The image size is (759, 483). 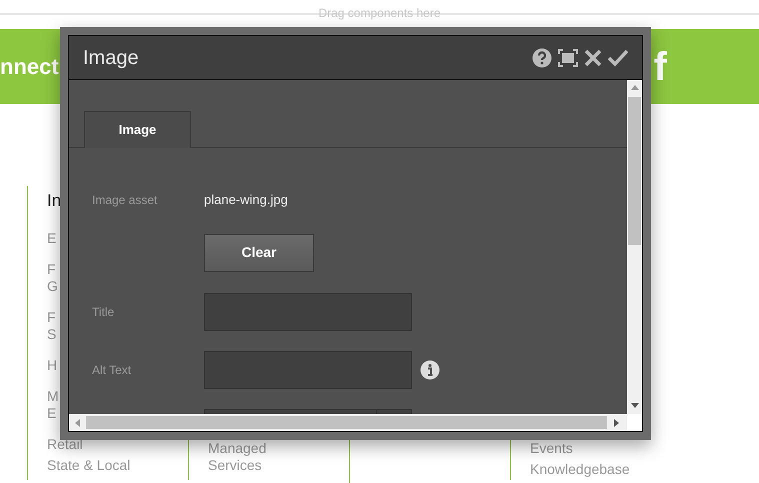 I want to click on footer-link: M, so click(x=53, y=396).